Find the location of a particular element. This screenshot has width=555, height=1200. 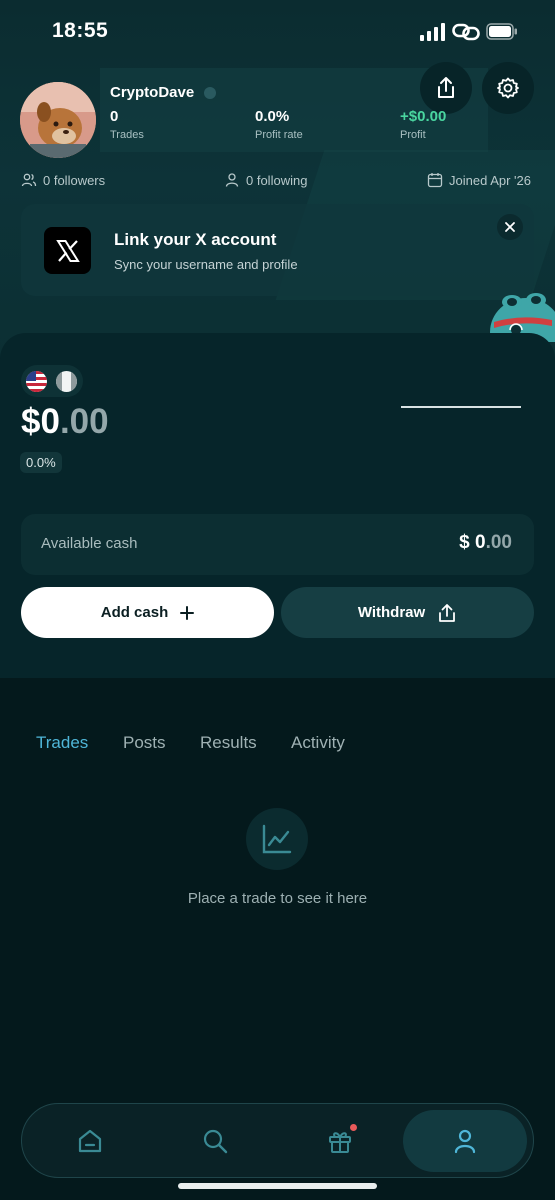

tab-results: Results is located at coordinates (228, 743).